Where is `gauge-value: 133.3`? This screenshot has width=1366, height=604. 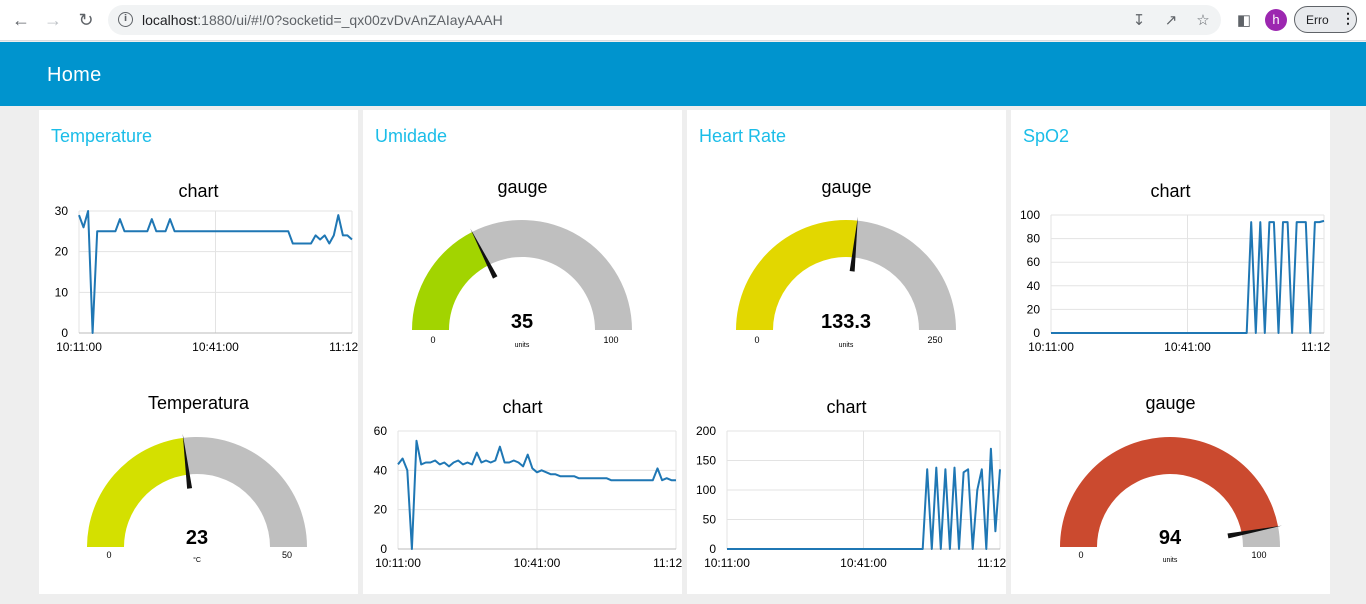
gauge-value: 133.3 is located at coordinates (846, 322).